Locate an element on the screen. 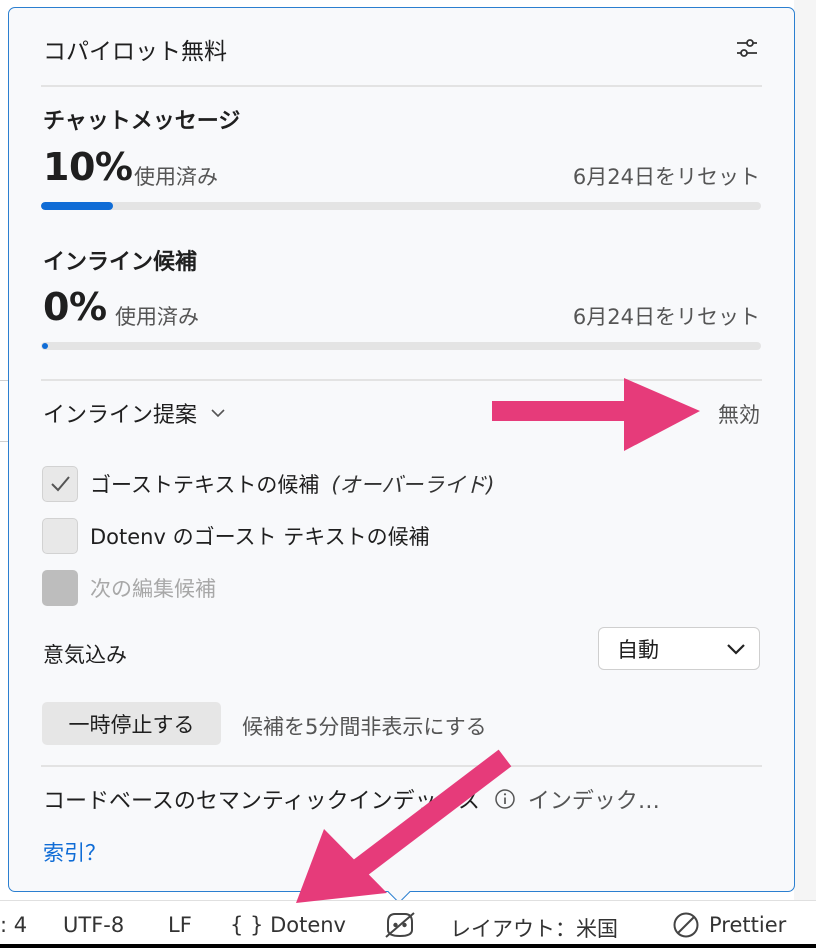 This screenshot has height=948, width=816. inline-used-label: 使用済み is located at coordinates (157, 317).